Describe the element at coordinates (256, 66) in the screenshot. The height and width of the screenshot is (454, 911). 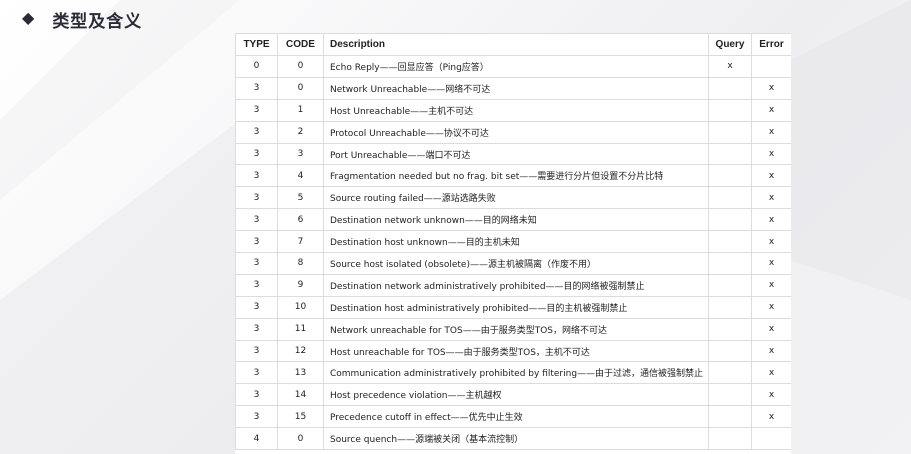
I see `cell-type: 0` at that location.